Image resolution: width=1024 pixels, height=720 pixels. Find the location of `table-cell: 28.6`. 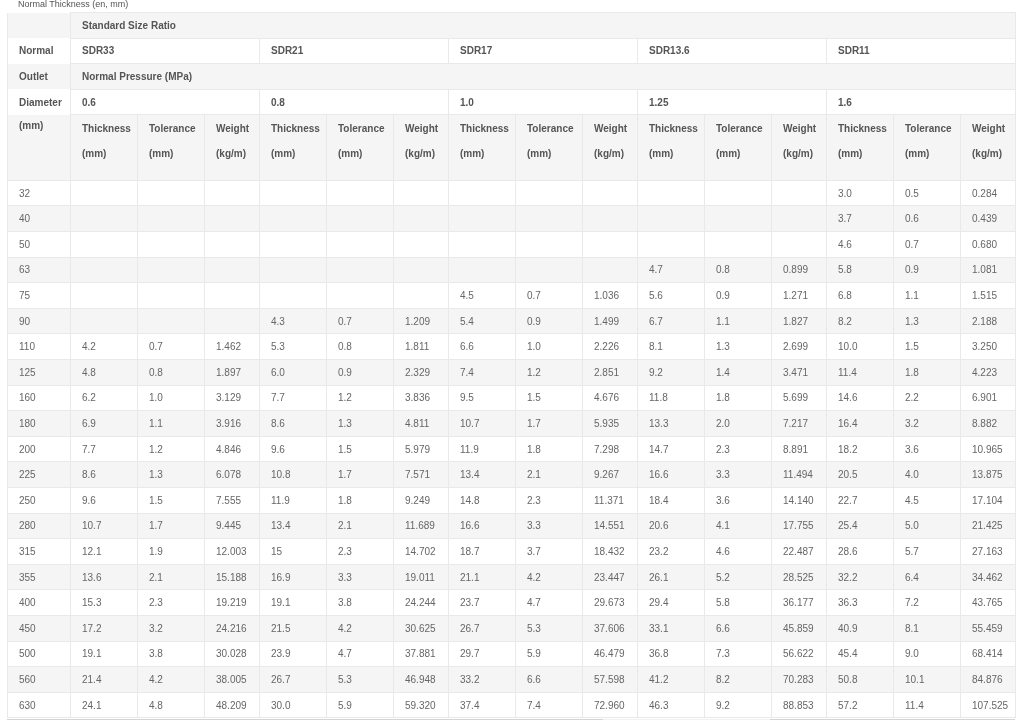

table-cell: 28.6 is located at coordinates (848, 551).